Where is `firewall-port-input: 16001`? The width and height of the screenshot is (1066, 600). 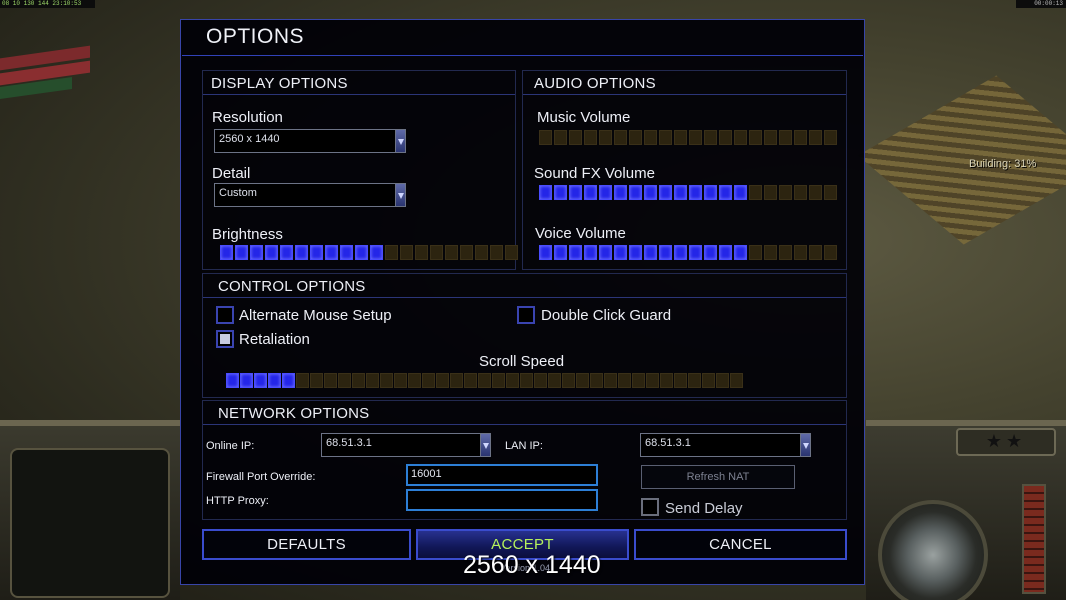
firewall-port-input: 16001 is located at coordinates (502, 475).